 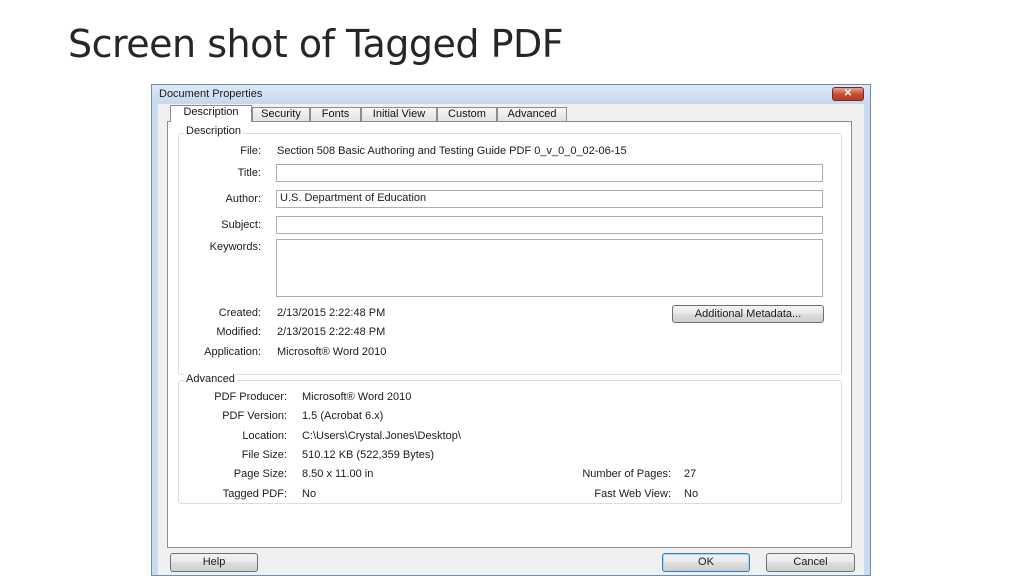 What do you see at coordinates (690, 474) in the screenshot?
I see `number-of-pages-value: 27` at bounding box center [690, 474].